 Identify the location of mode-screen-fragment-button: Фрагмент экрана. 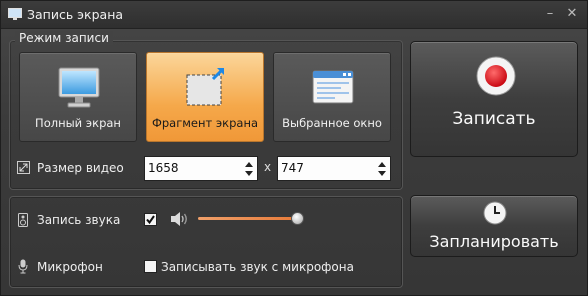
(205, 97).